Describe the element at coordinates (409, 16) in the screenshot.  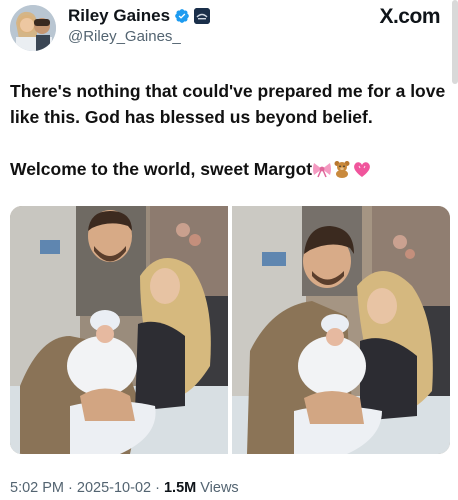
I see `x-logo: X.com` at that location.